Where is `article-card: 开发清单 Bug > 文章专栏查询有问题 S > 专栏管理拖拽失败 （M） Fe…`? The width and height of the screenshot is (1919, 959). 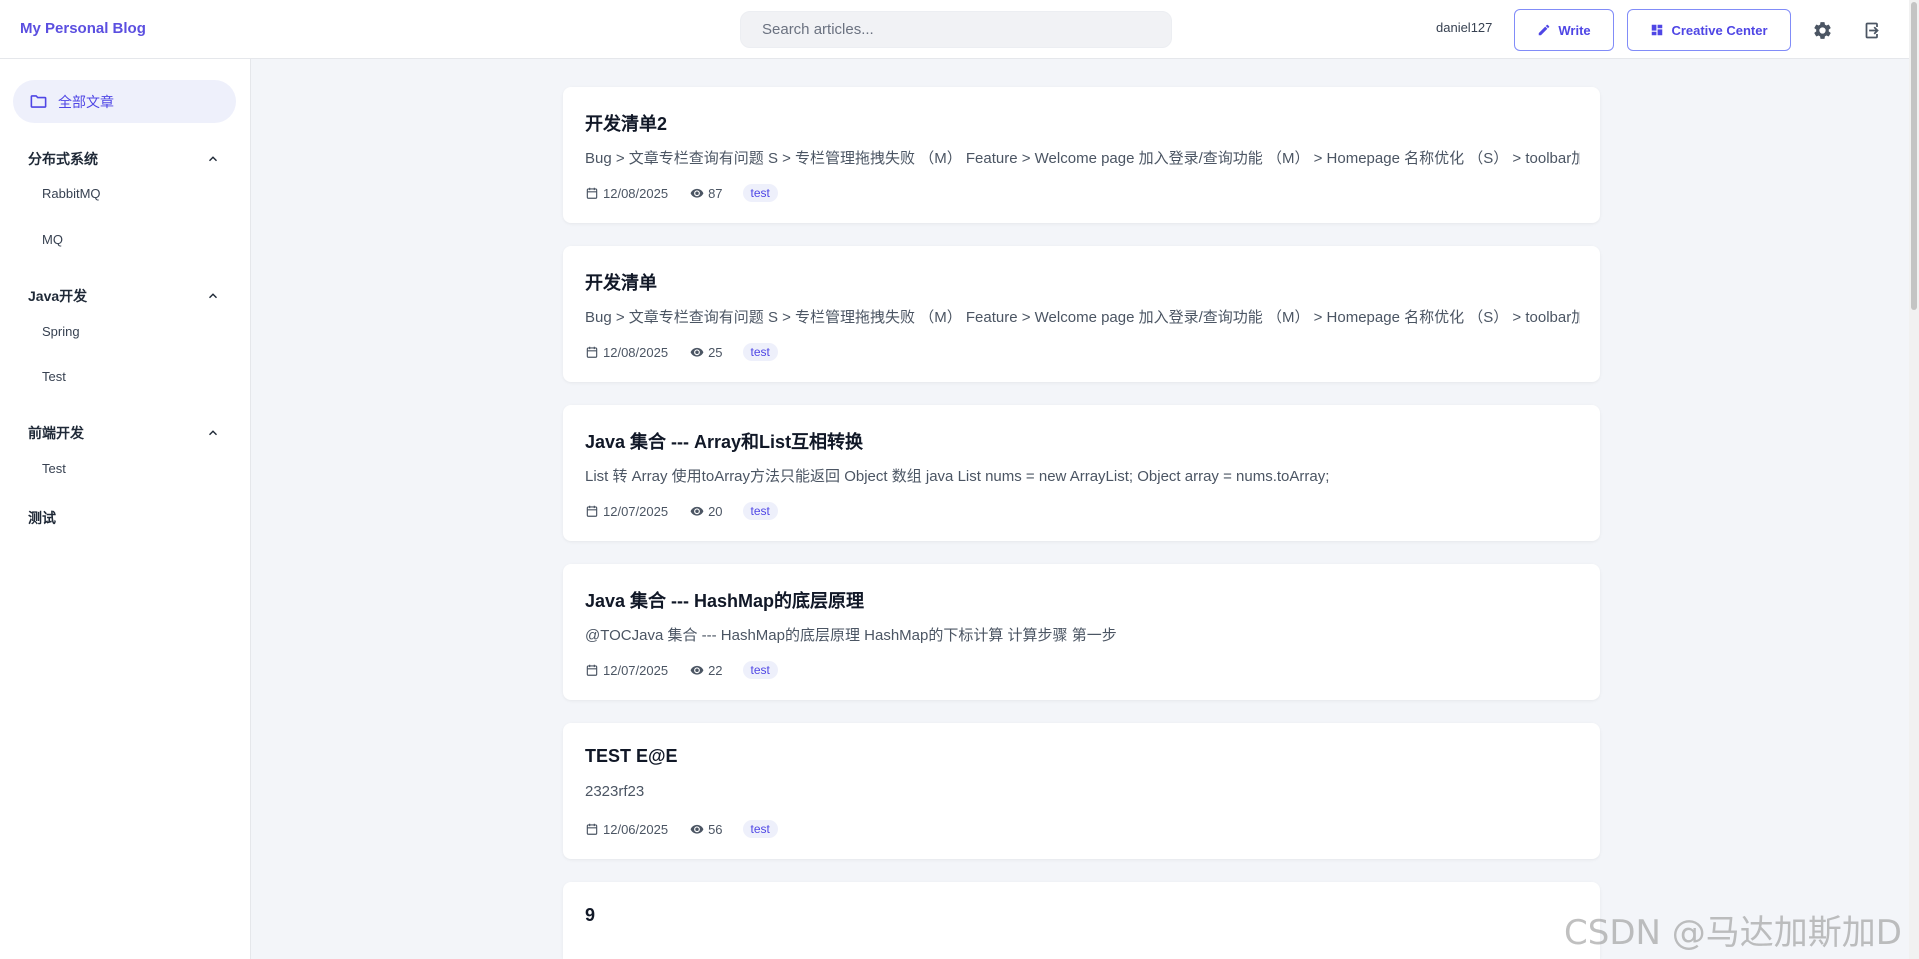
article-card: 开发清单 Bug > 文章专栏查询有问题 S > 专栏管理拖拽失败 （M） Fe… is located at coordinates (1081, 314).